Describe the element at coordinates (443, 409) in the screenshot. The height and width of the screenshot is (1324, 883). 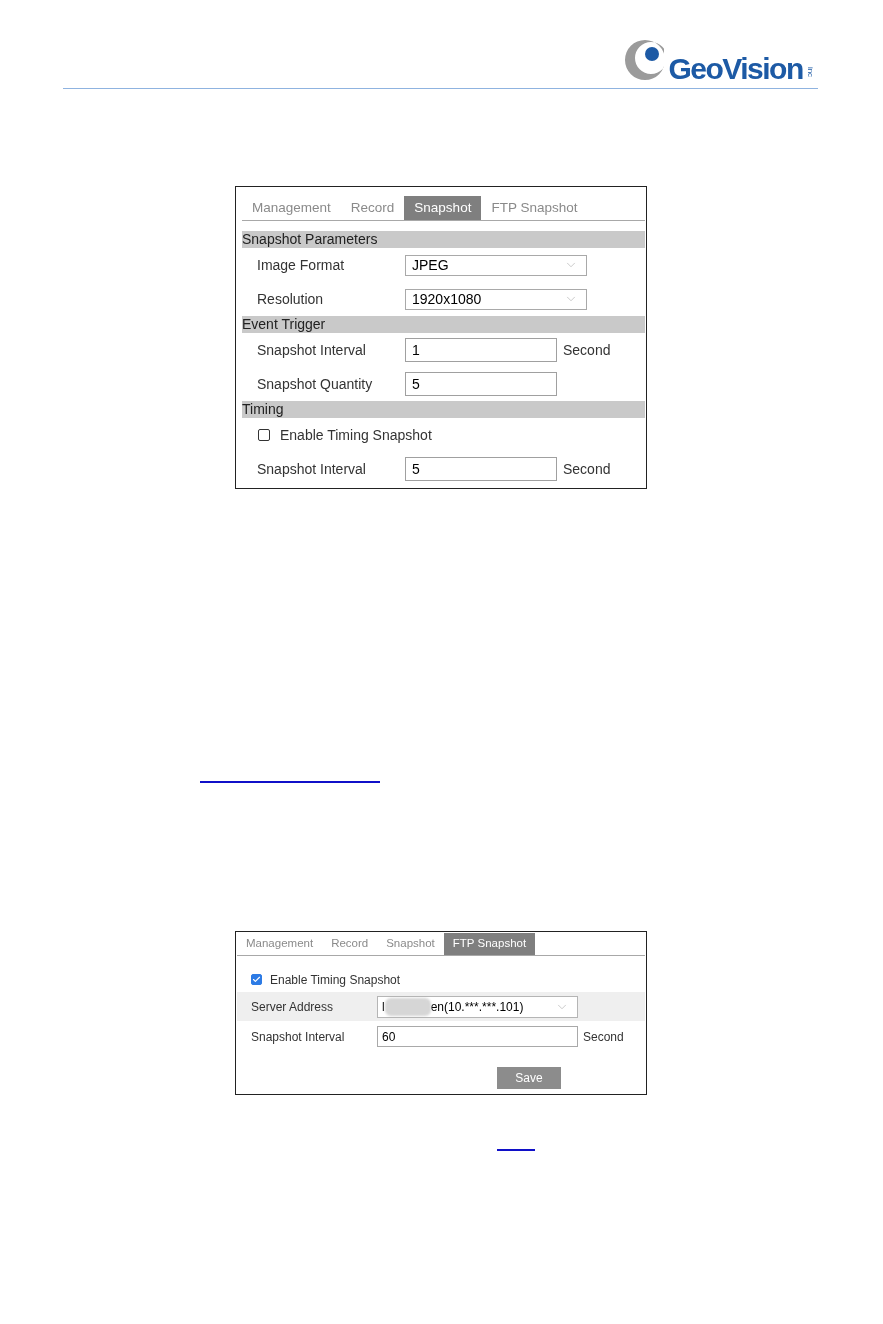
I see `section-header: Timing` at that location.